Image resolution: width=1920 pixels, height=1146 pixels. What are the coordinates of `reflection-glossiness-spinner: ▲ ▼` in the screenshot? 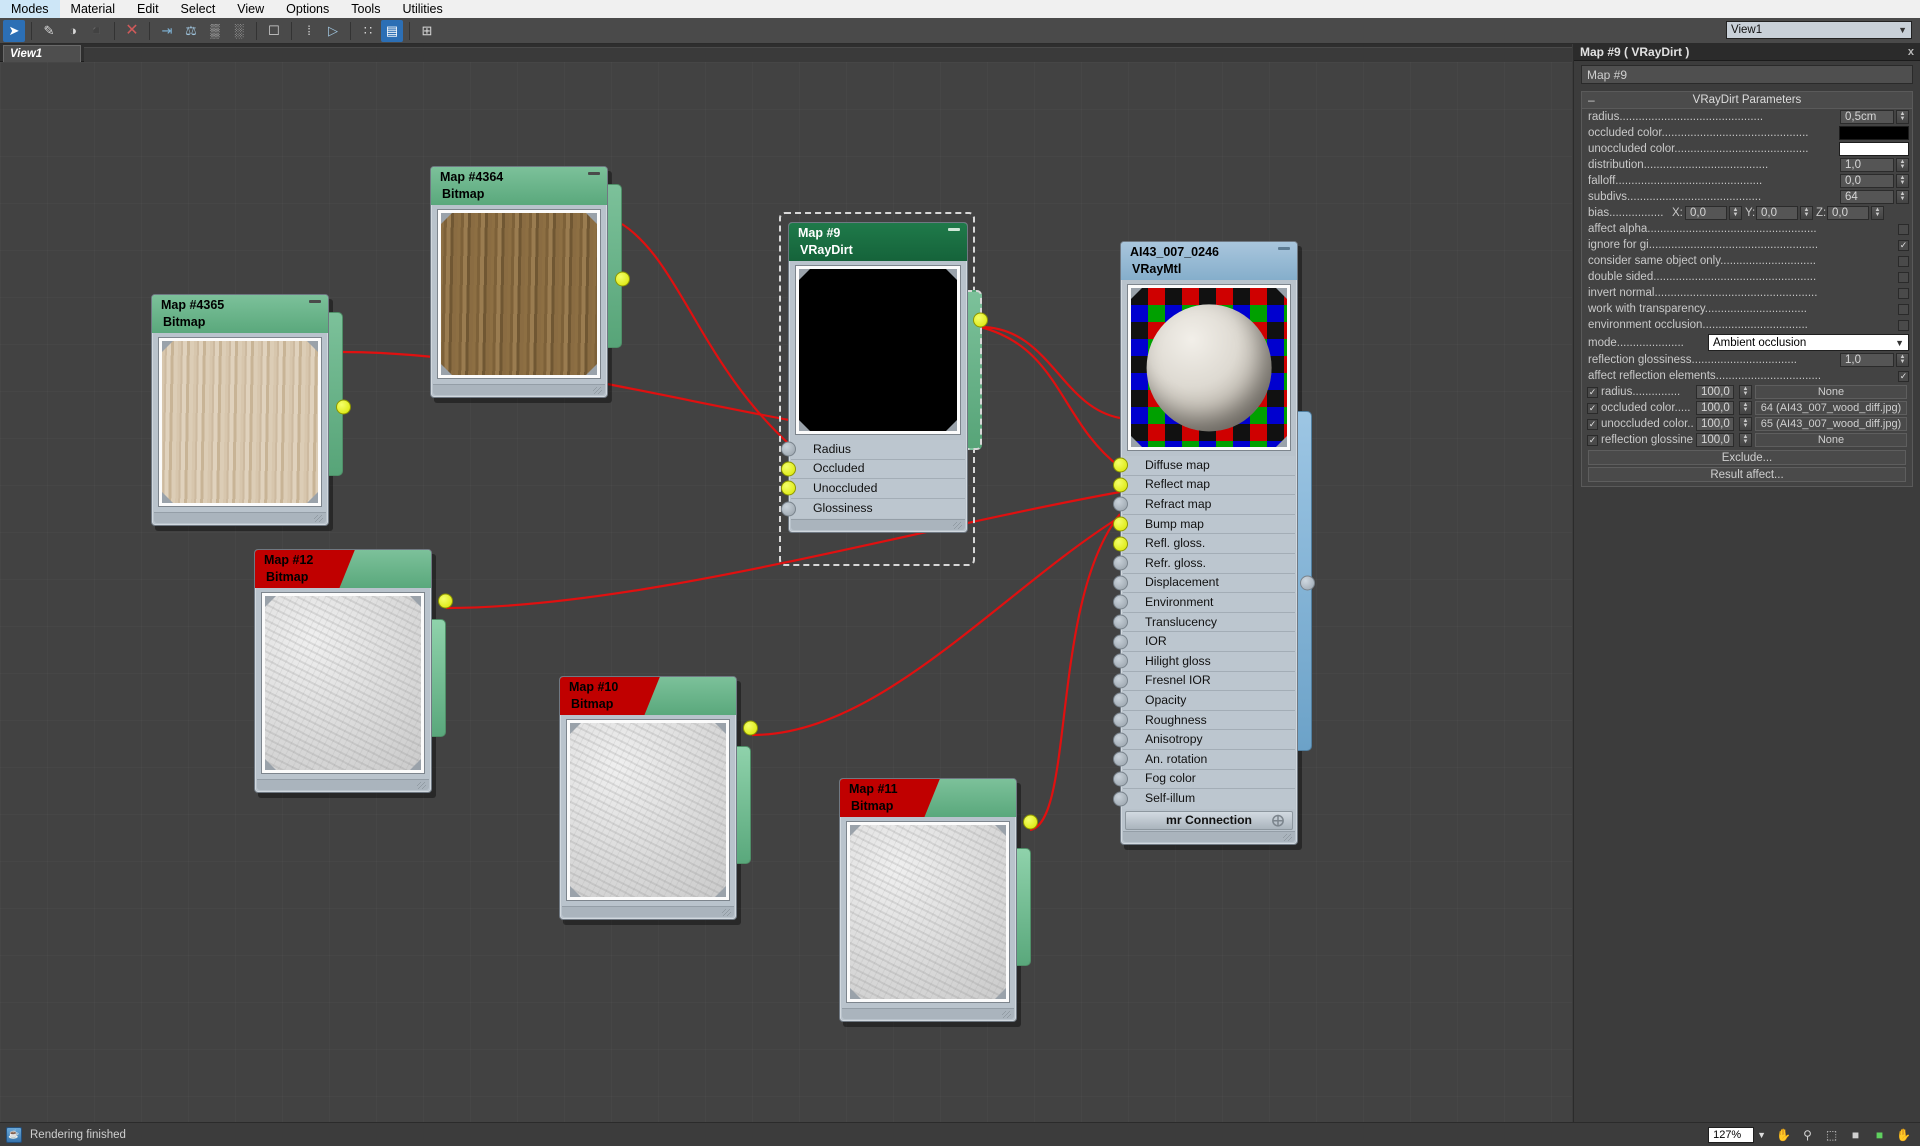 It's located at (1902, 360).